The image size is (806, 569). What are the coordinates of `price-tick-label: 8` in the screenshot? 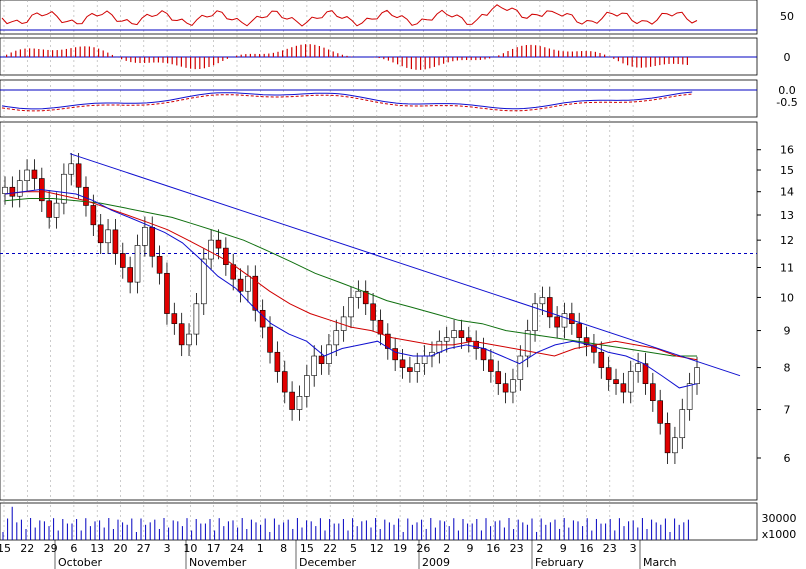 It's located at (787, 368).